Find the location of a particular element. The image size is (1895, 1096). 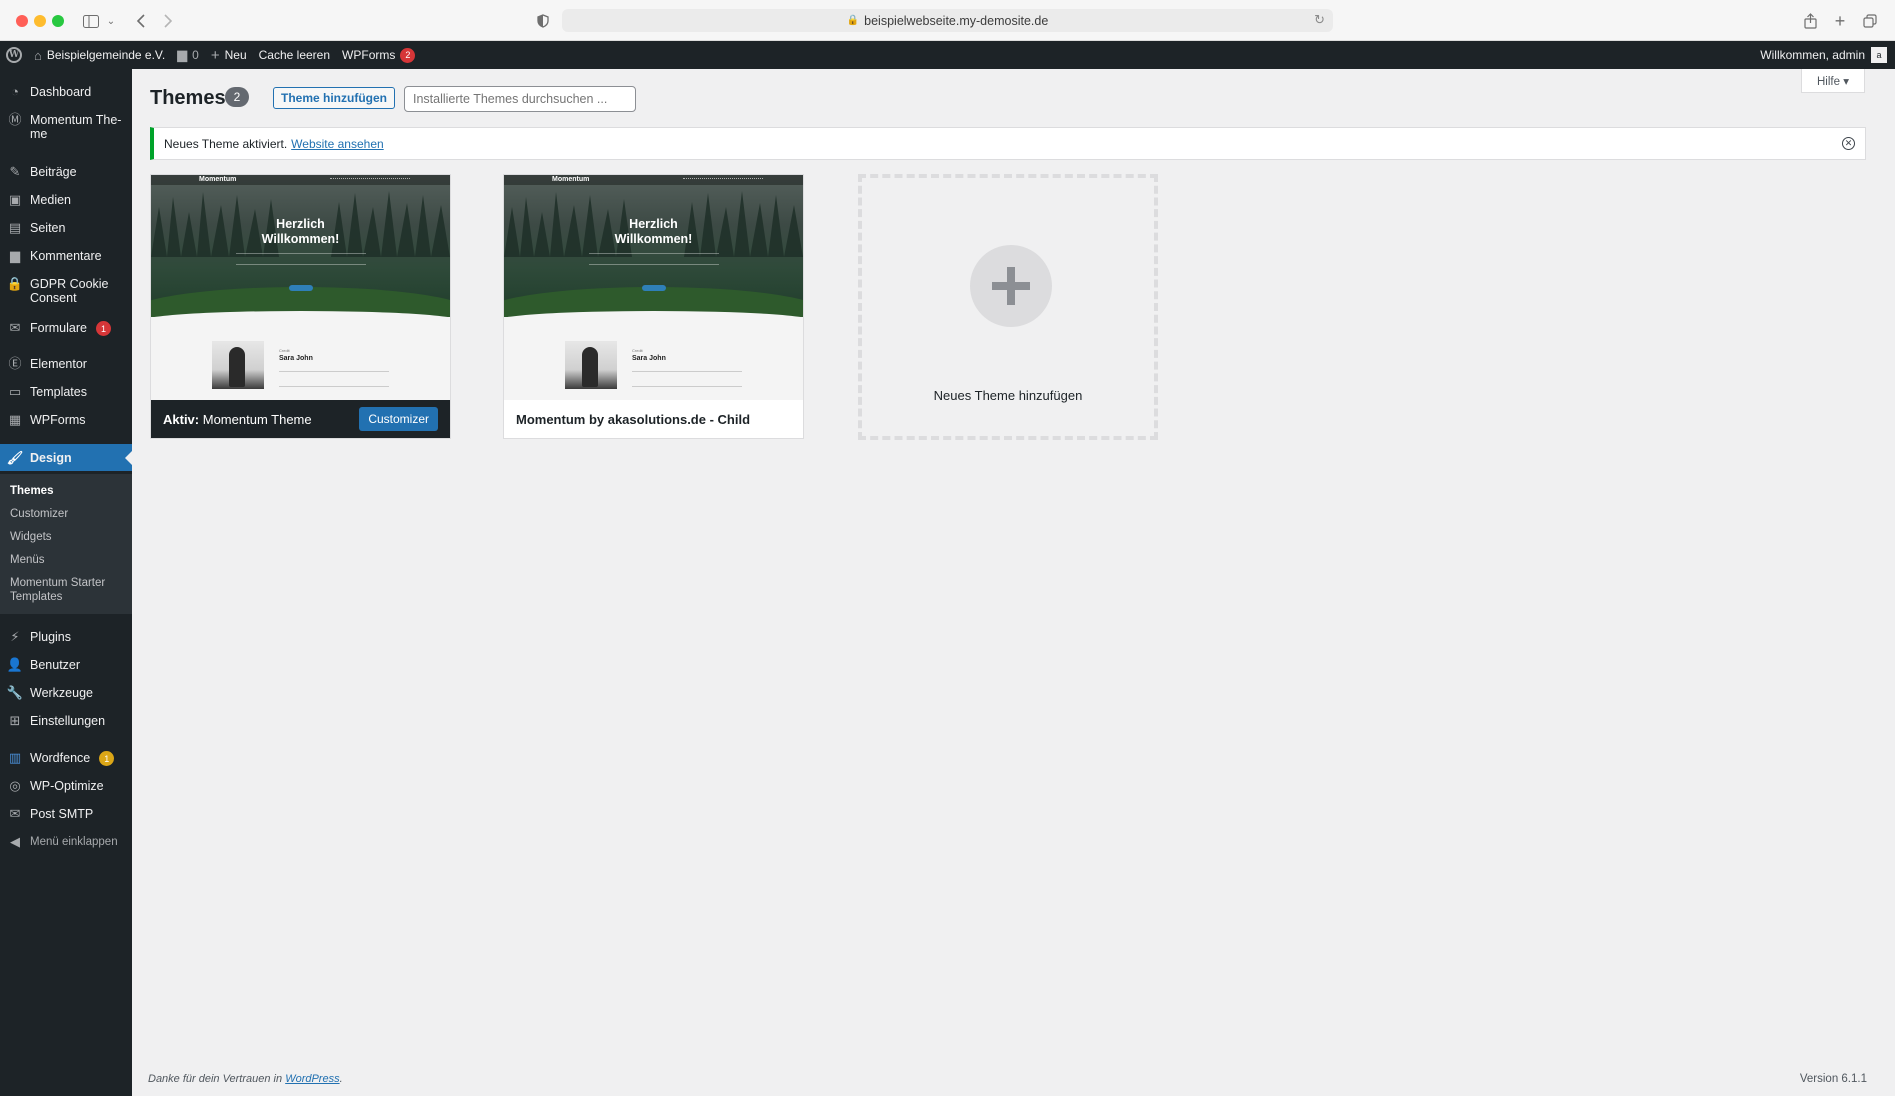

share-icon is located at coordinates (1810, 21).